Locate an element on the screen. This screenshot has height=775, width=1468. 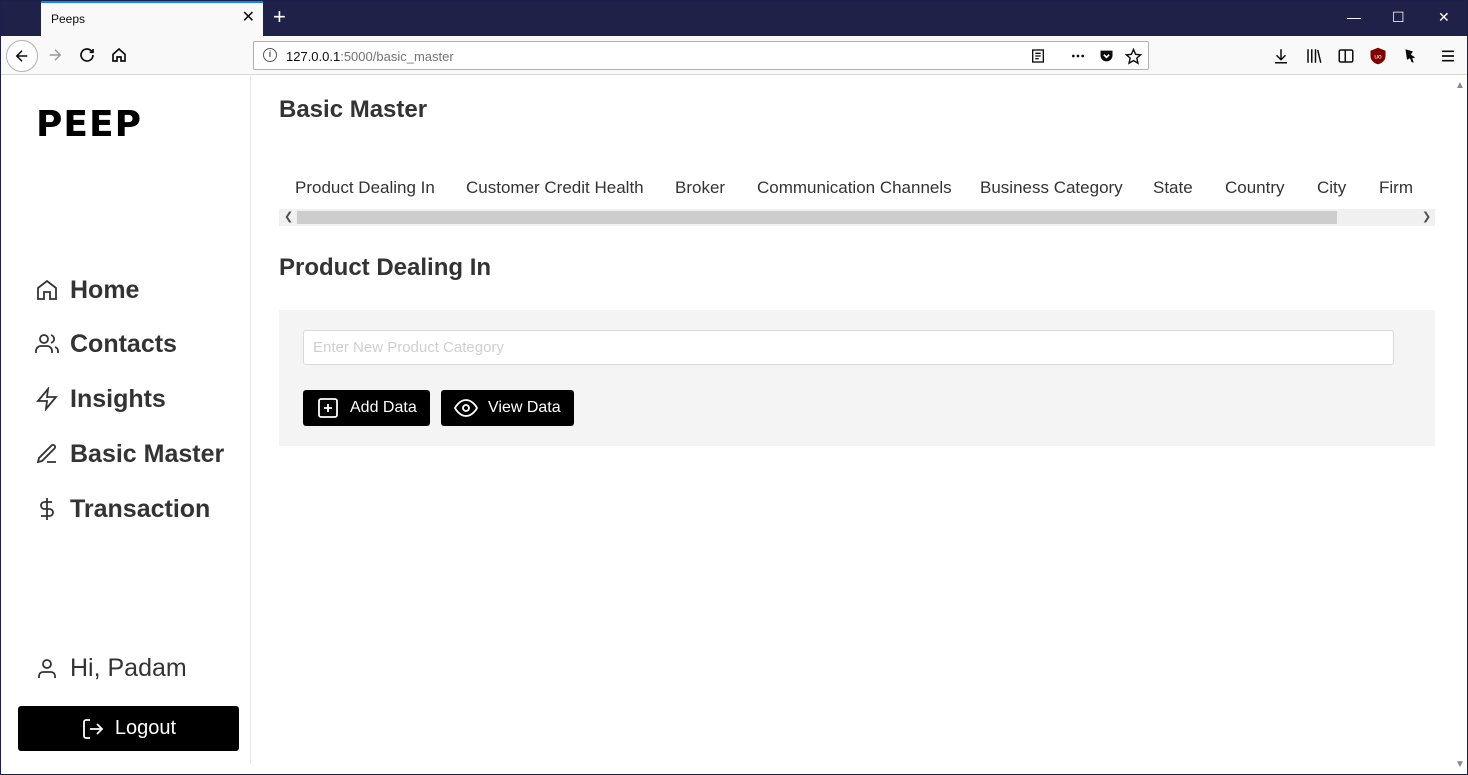
scroll-right-icon: ❯ is located at coordinates (1426, 217).